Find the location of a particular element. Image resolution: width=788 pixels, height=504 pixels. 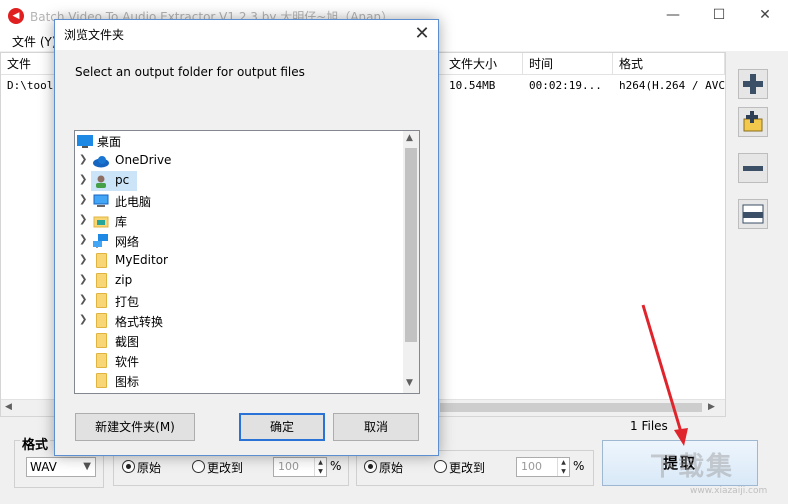

chevron-down-icon: ▼ is located at coordinates (87, 466).